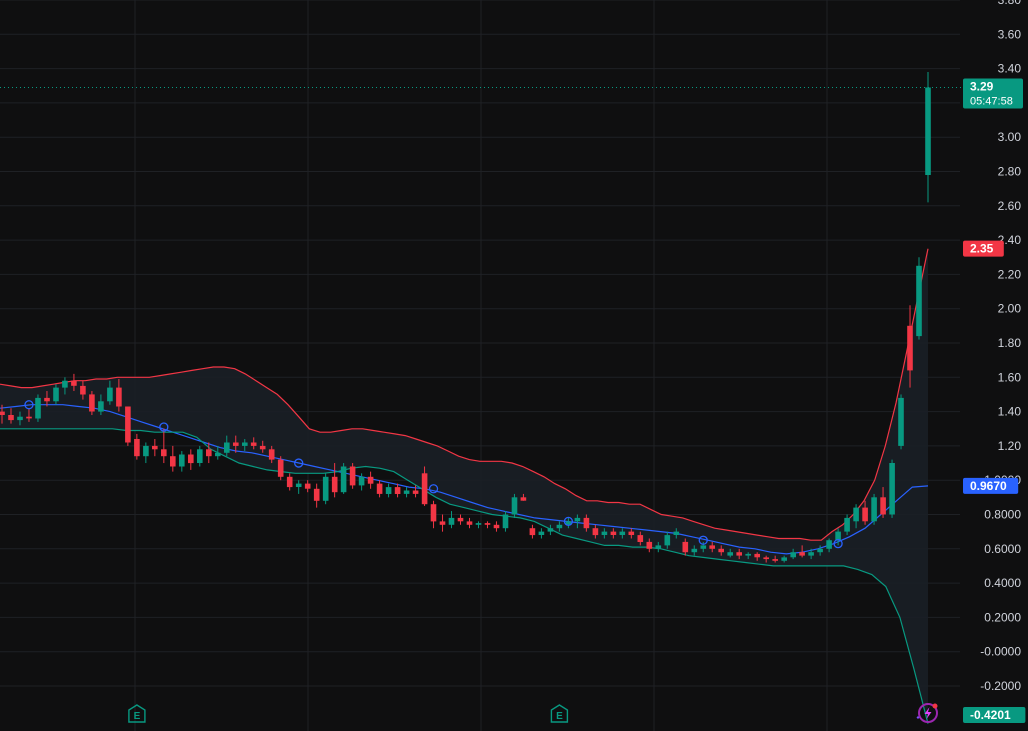 The image size is (1028, 731). Describe the element at coordinates (991, 101) in the screenshot. I see `price-tag-countdown: 05:47:58` at that location.